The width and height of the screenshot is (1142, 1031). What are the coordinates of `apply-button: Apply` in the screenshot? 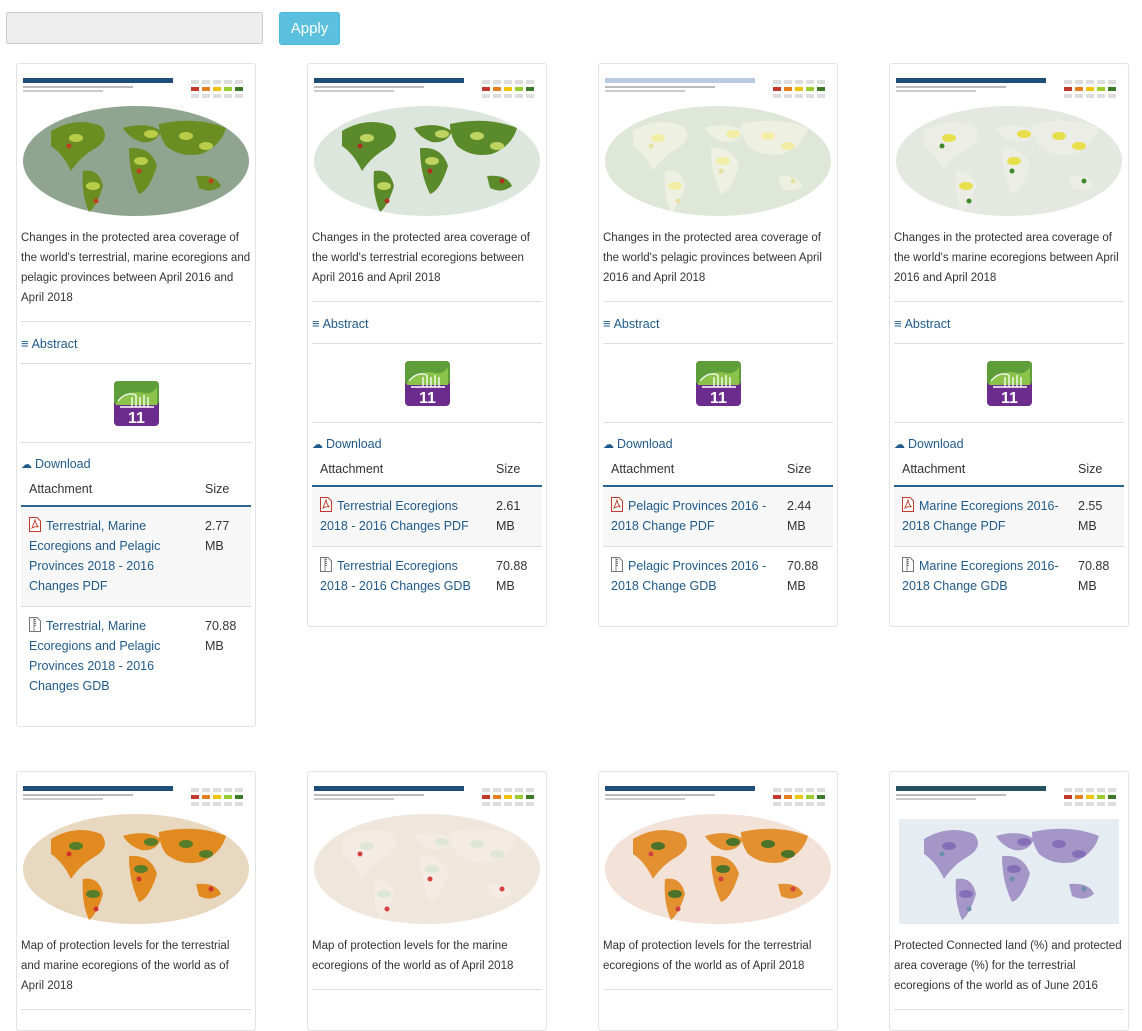 It's located at (309, 28).